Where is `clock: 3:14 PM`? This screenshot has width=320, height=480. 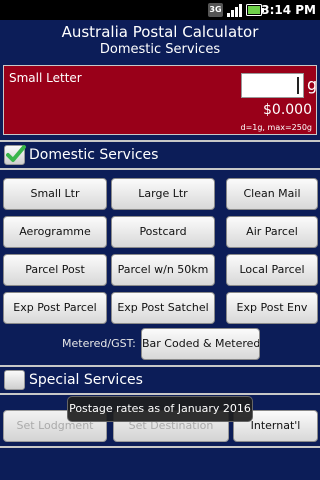
clock: 3:14 PM is located at coordinates (288, 10).